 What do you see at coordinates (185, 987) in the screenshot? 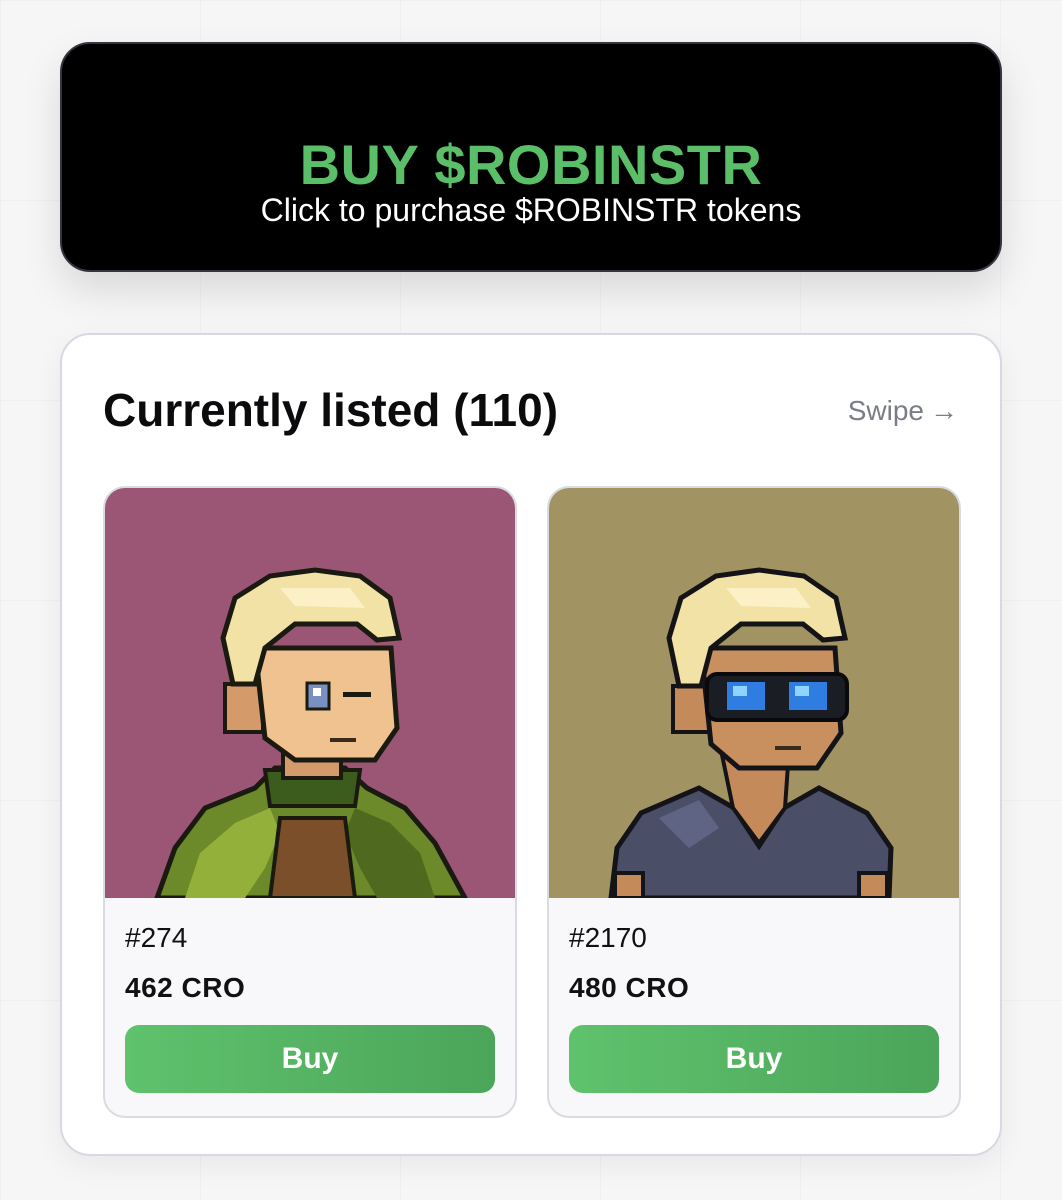
I see `nft-price: 462 CRO` at bounding box center [185, 987].